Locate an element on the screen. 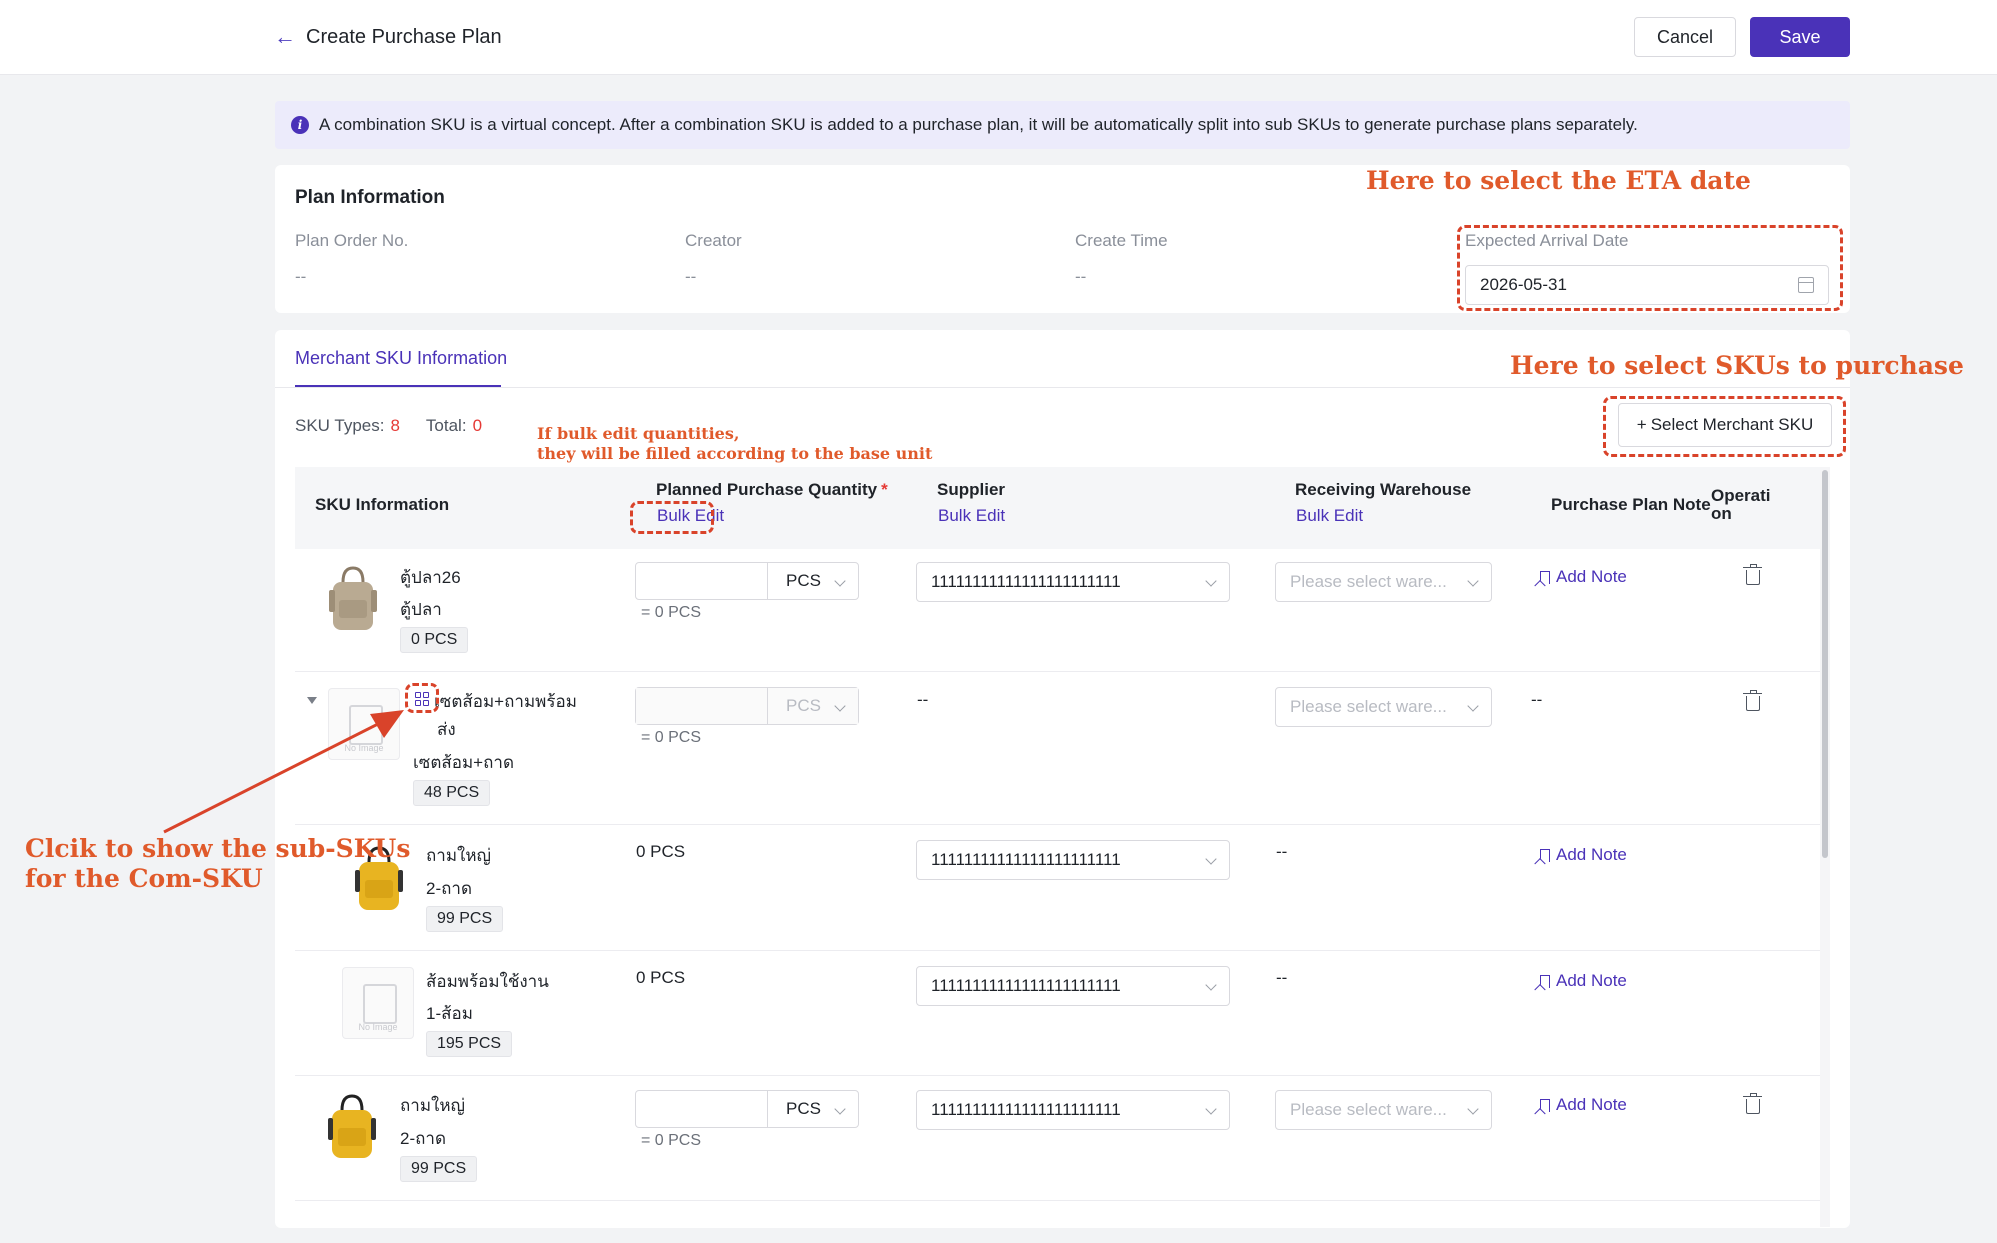  column-operation-line-1: Operati is located at coordinates (1741, 495).